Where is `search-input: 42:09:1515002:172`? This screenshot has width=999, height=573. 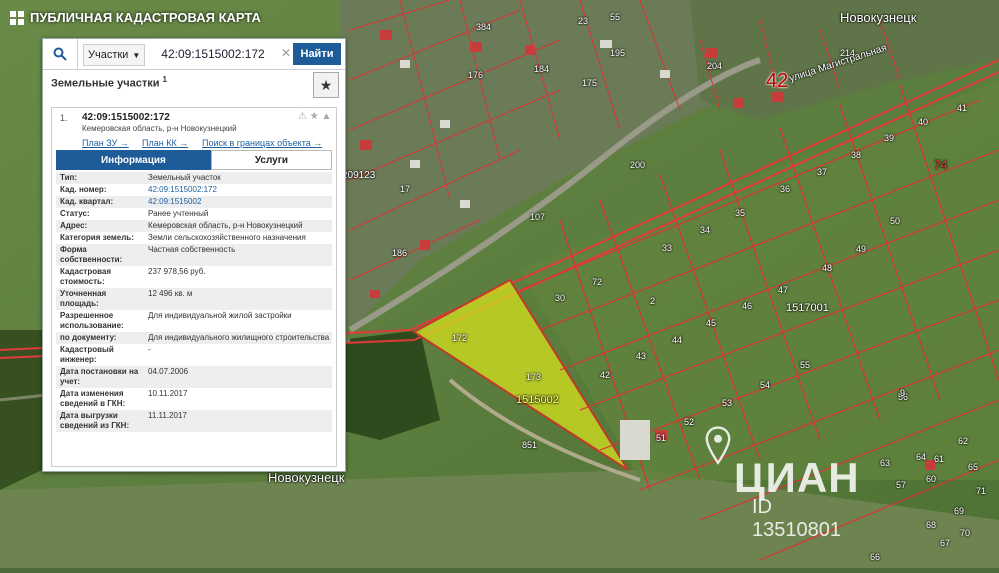 search-input: 42:09:1515002:172 is located at coordinates (213, 54).